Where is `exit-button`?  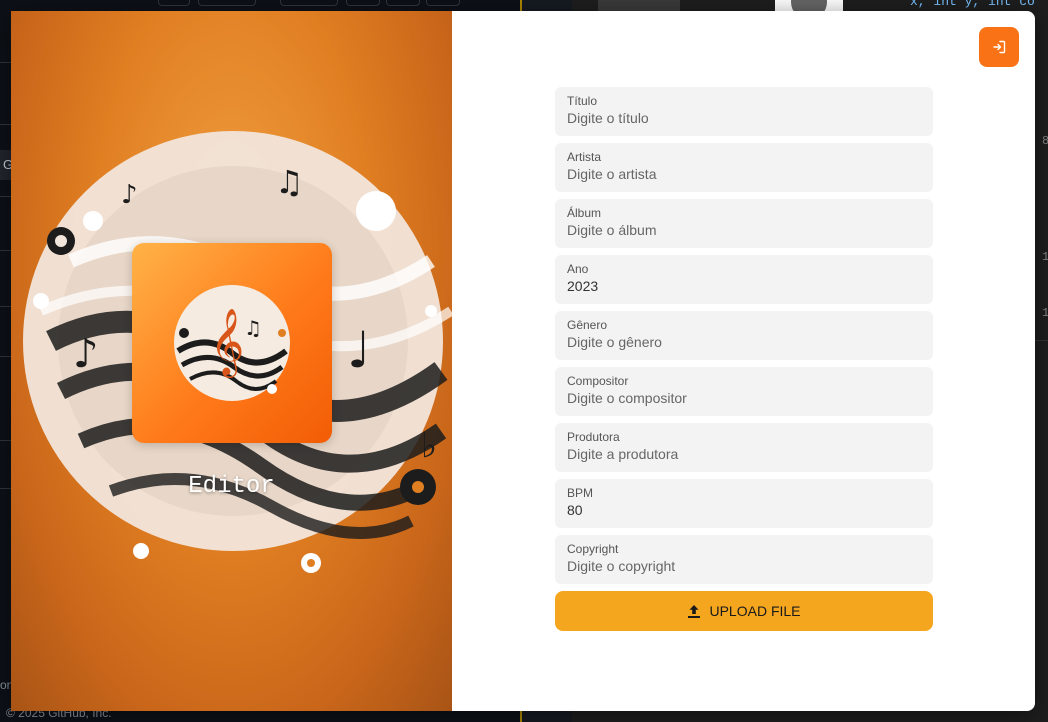
exit-button is located at coordinates (999, 47).